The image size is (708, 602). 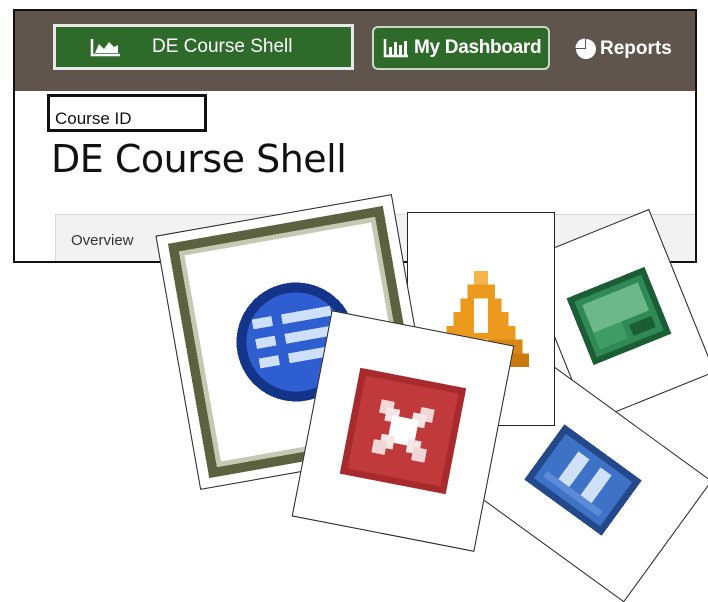 I want to click on course-shell-button: DE Course Shell, so click(x=203, y=47).